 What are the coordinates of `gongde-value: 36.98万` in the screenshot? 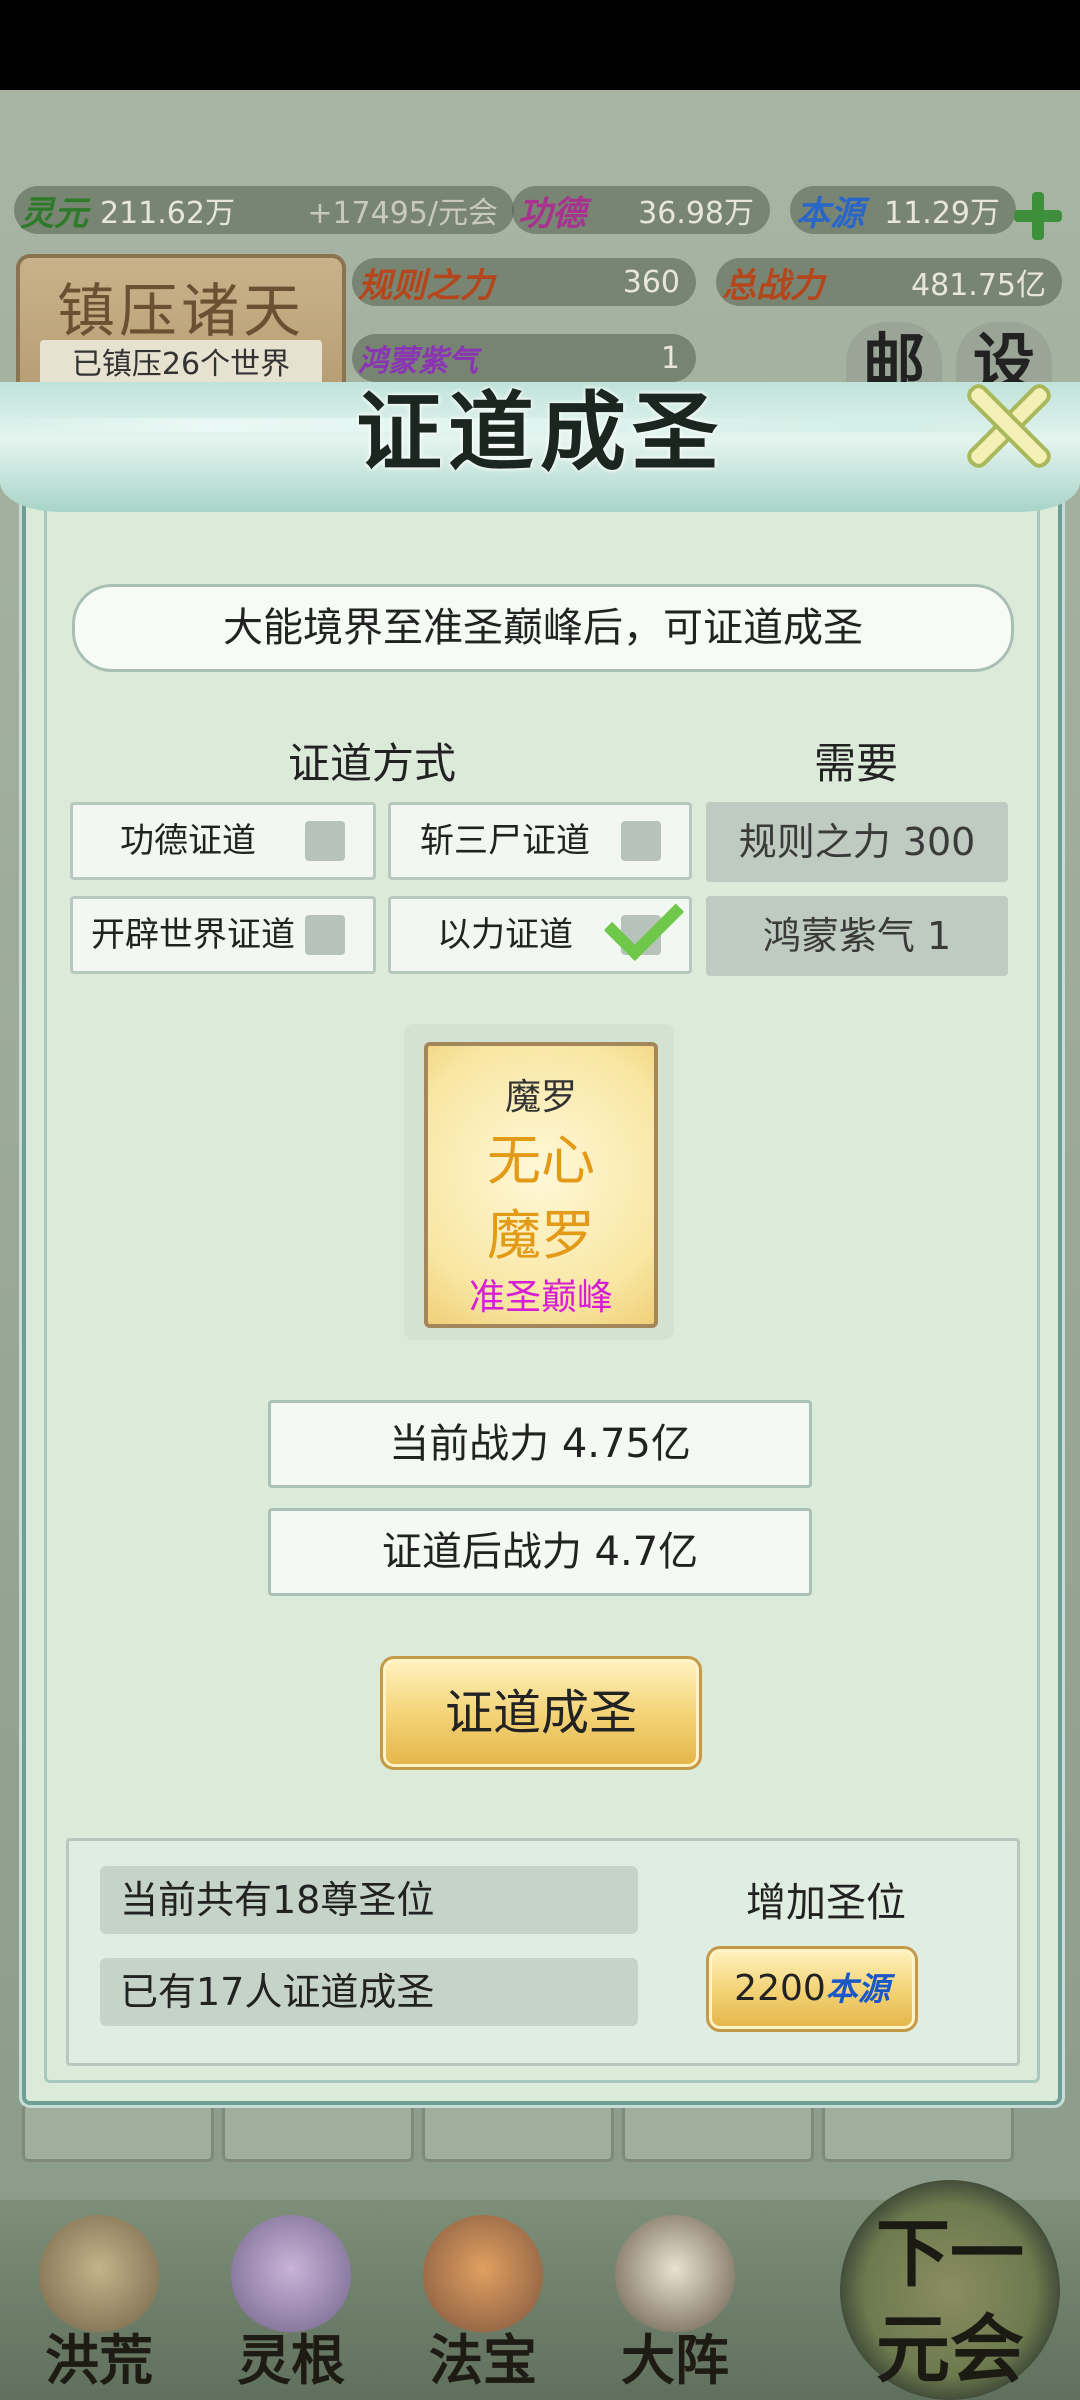 It's located at (696, 213).